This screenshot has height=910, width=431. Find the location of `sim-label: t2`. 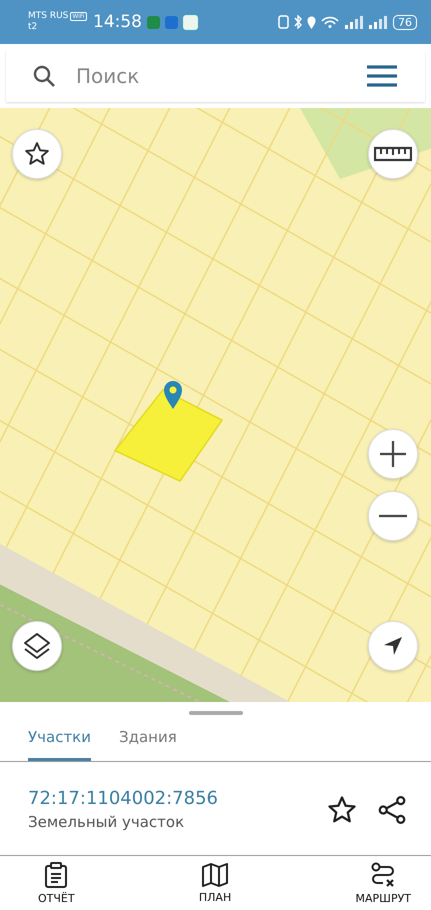

sim-label: t2 is located at coordinates (33, 27).